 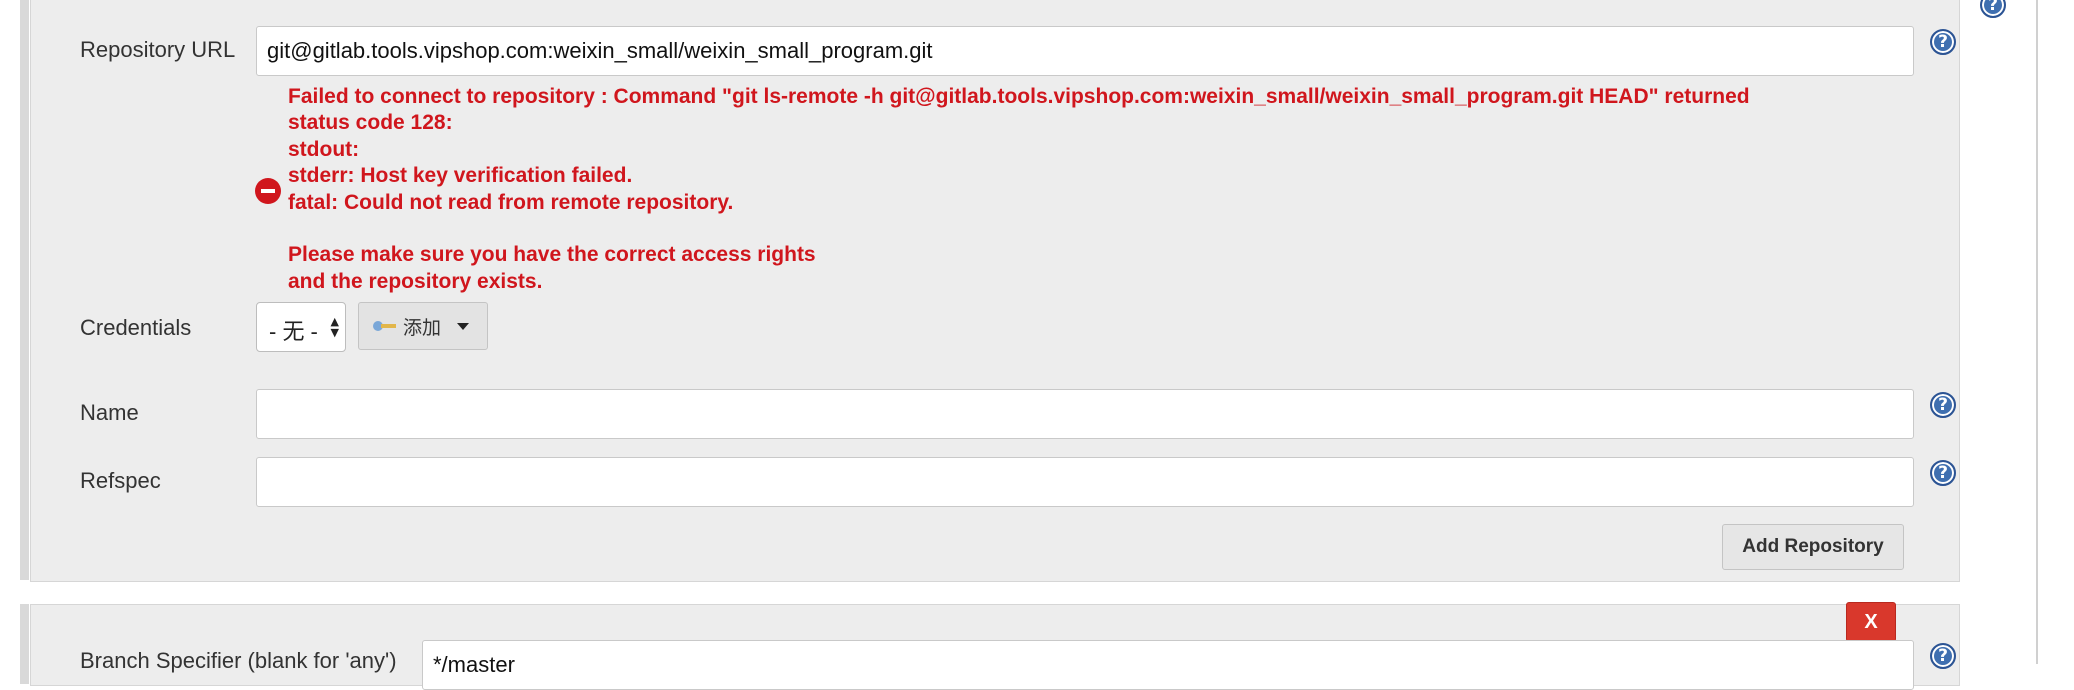 I want to click on repository-url-label: Repository URL, so click(x=158, y=49).